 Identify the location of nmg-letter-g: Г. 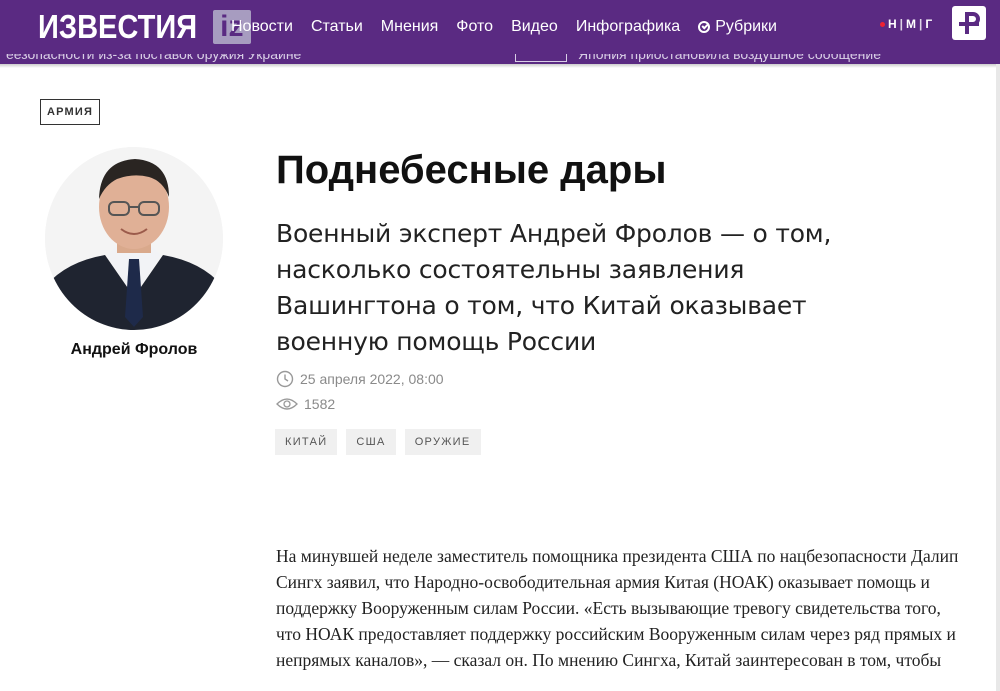
(929, 24).